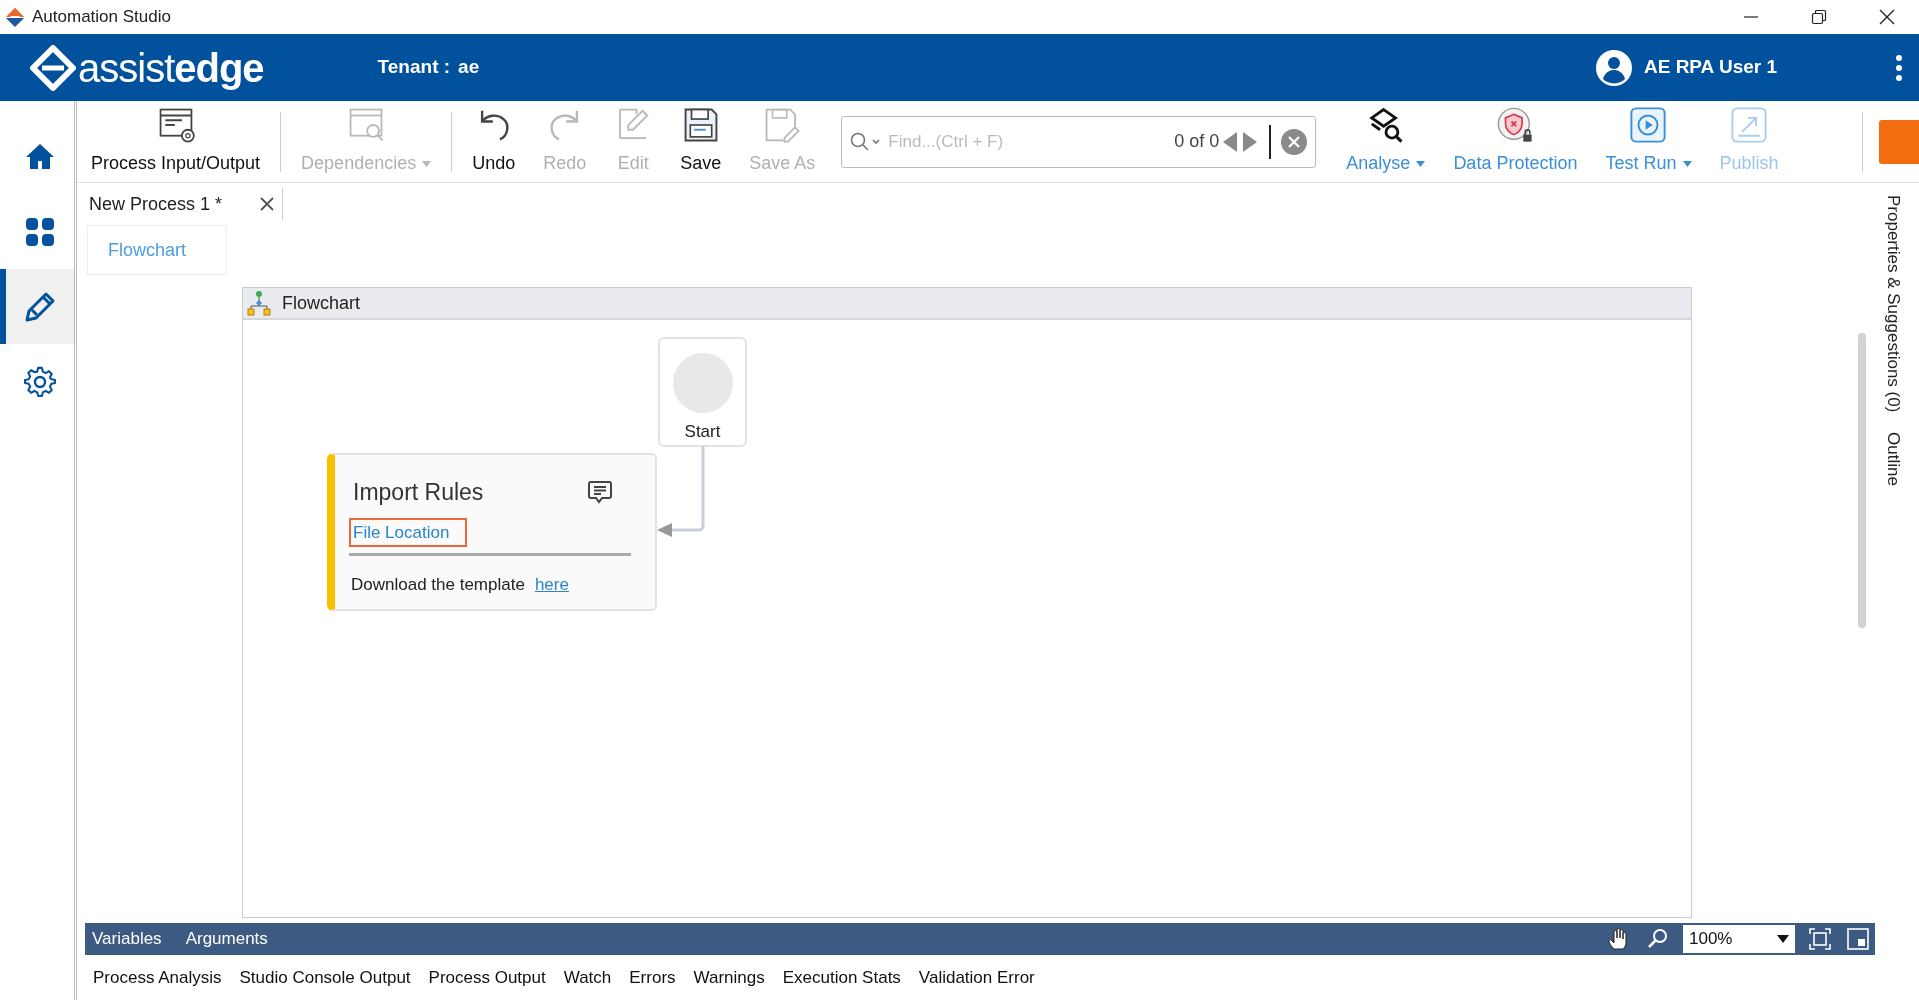  What do you see at coordinates (1862, 480) in the screenshot?
I see `scrollbar` at bounding box center [1862, 480].